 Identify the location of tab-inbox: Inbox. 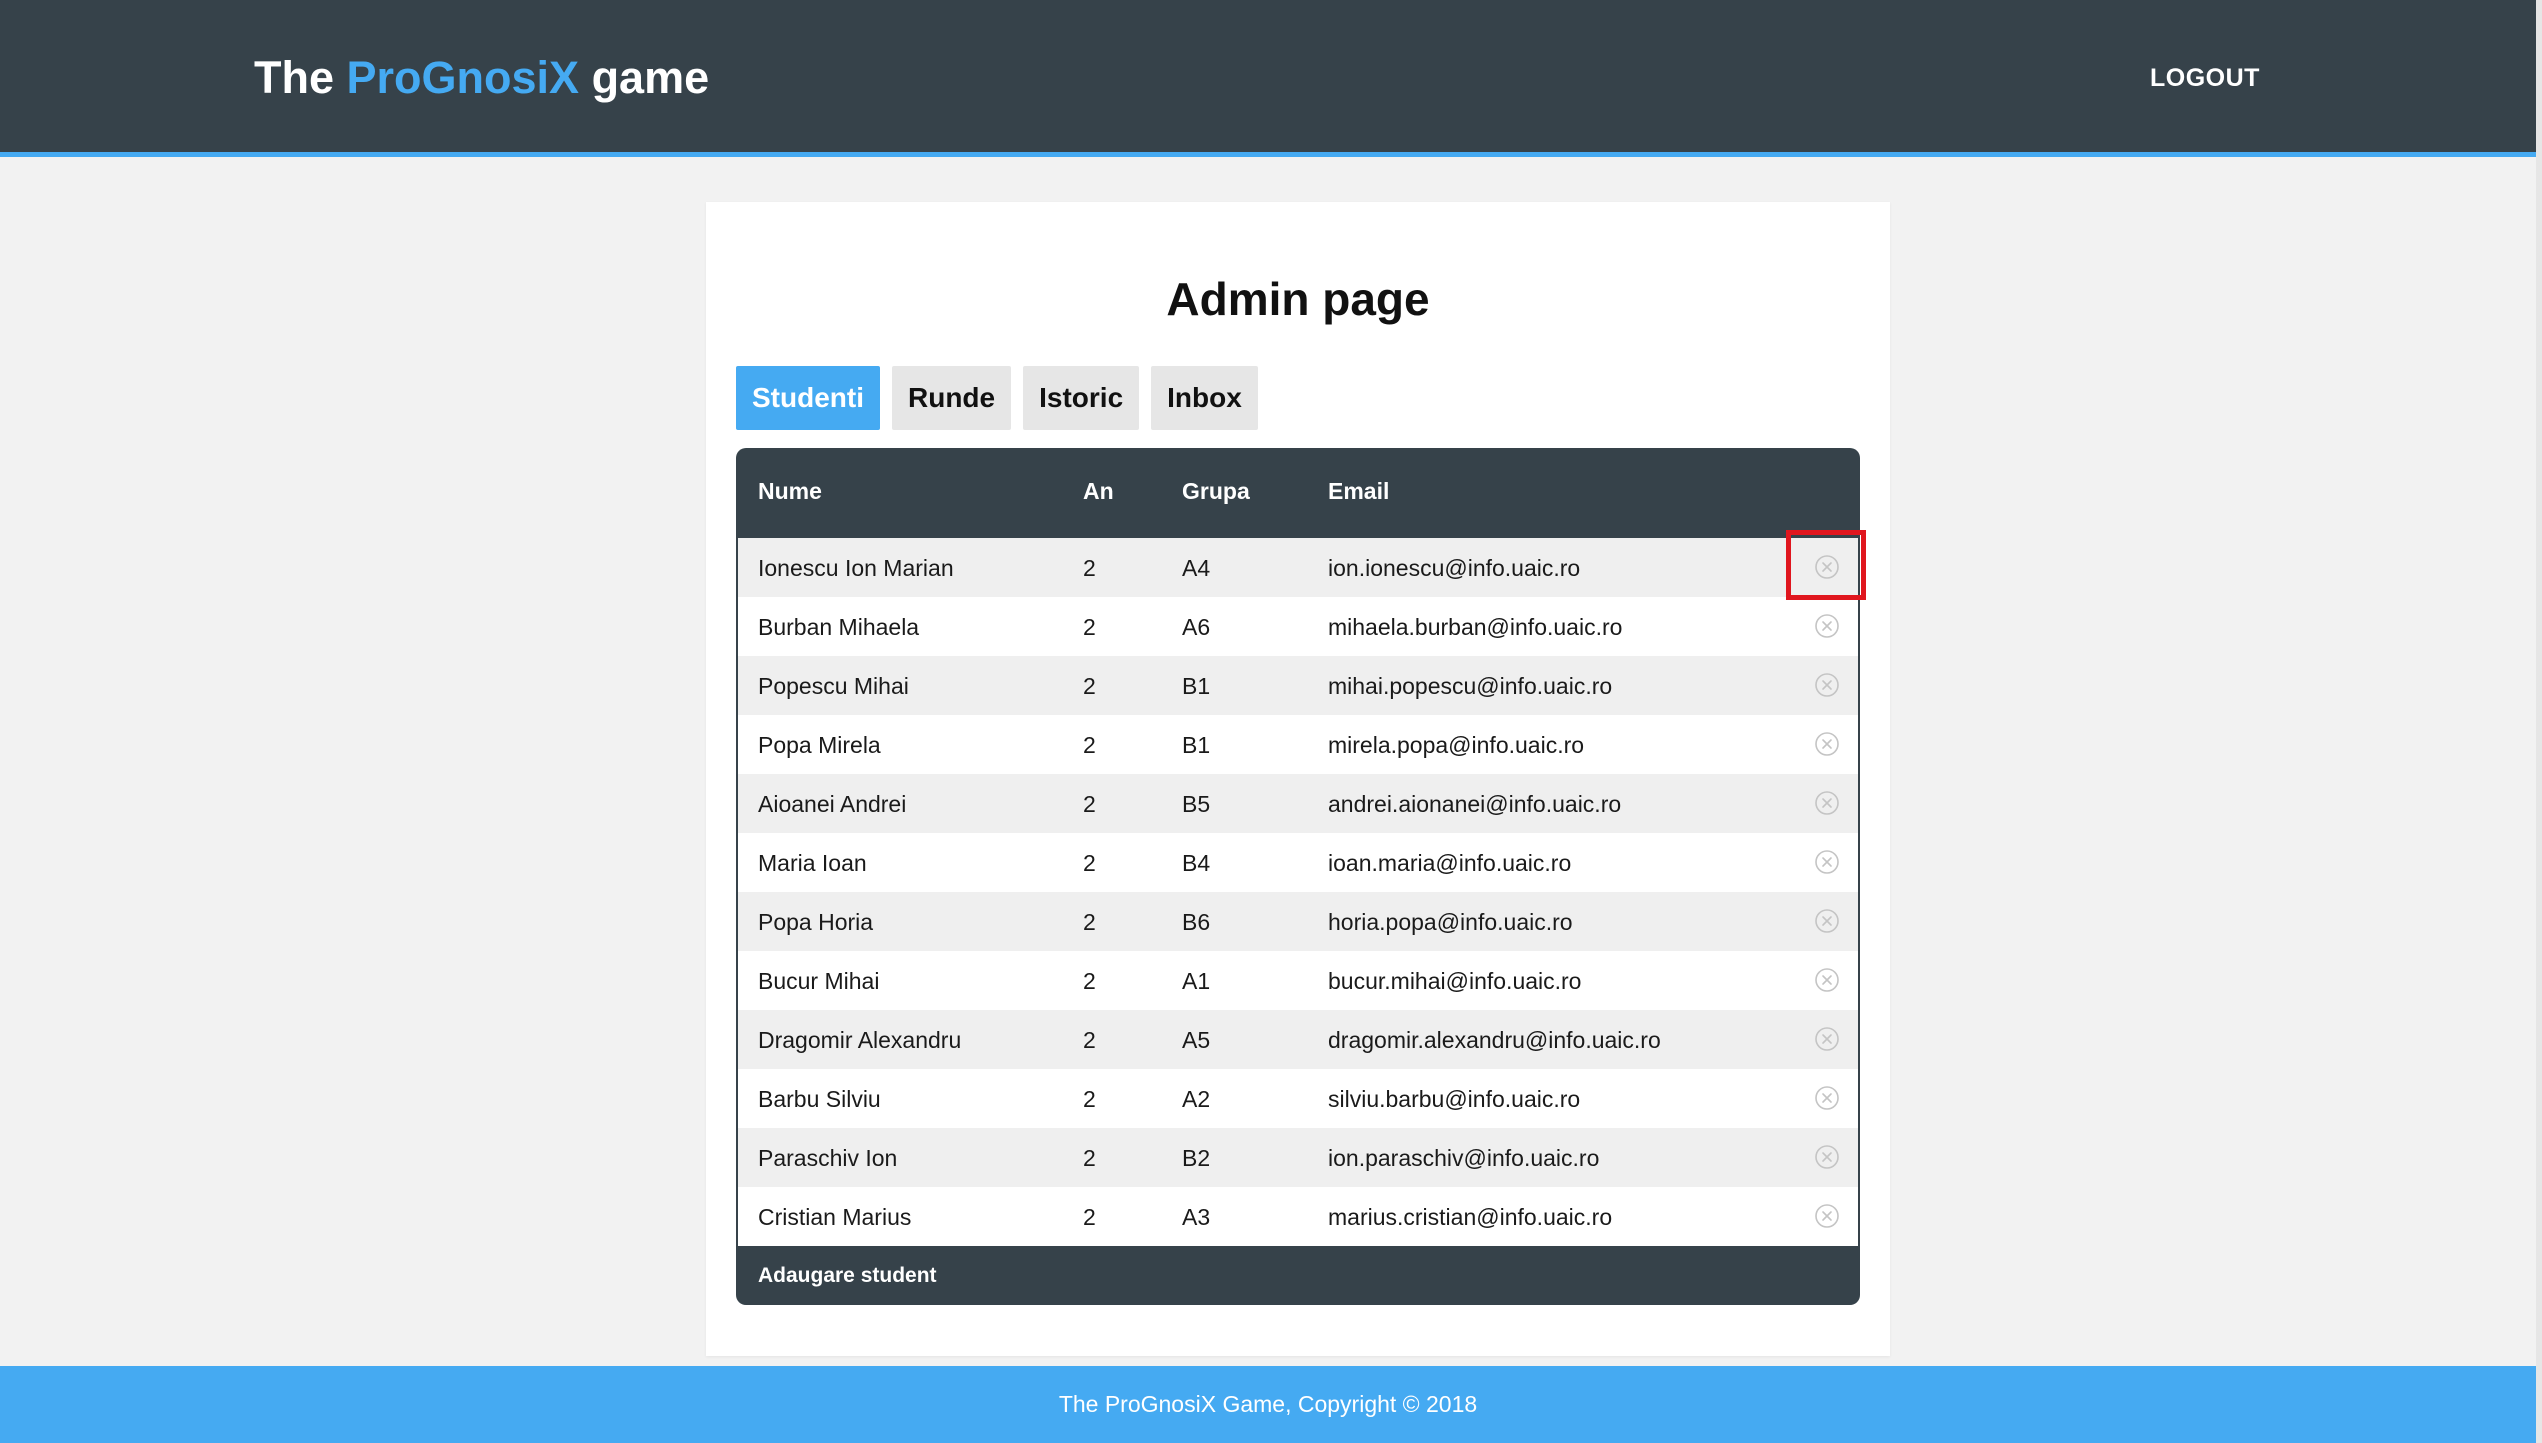
(1204, 398).